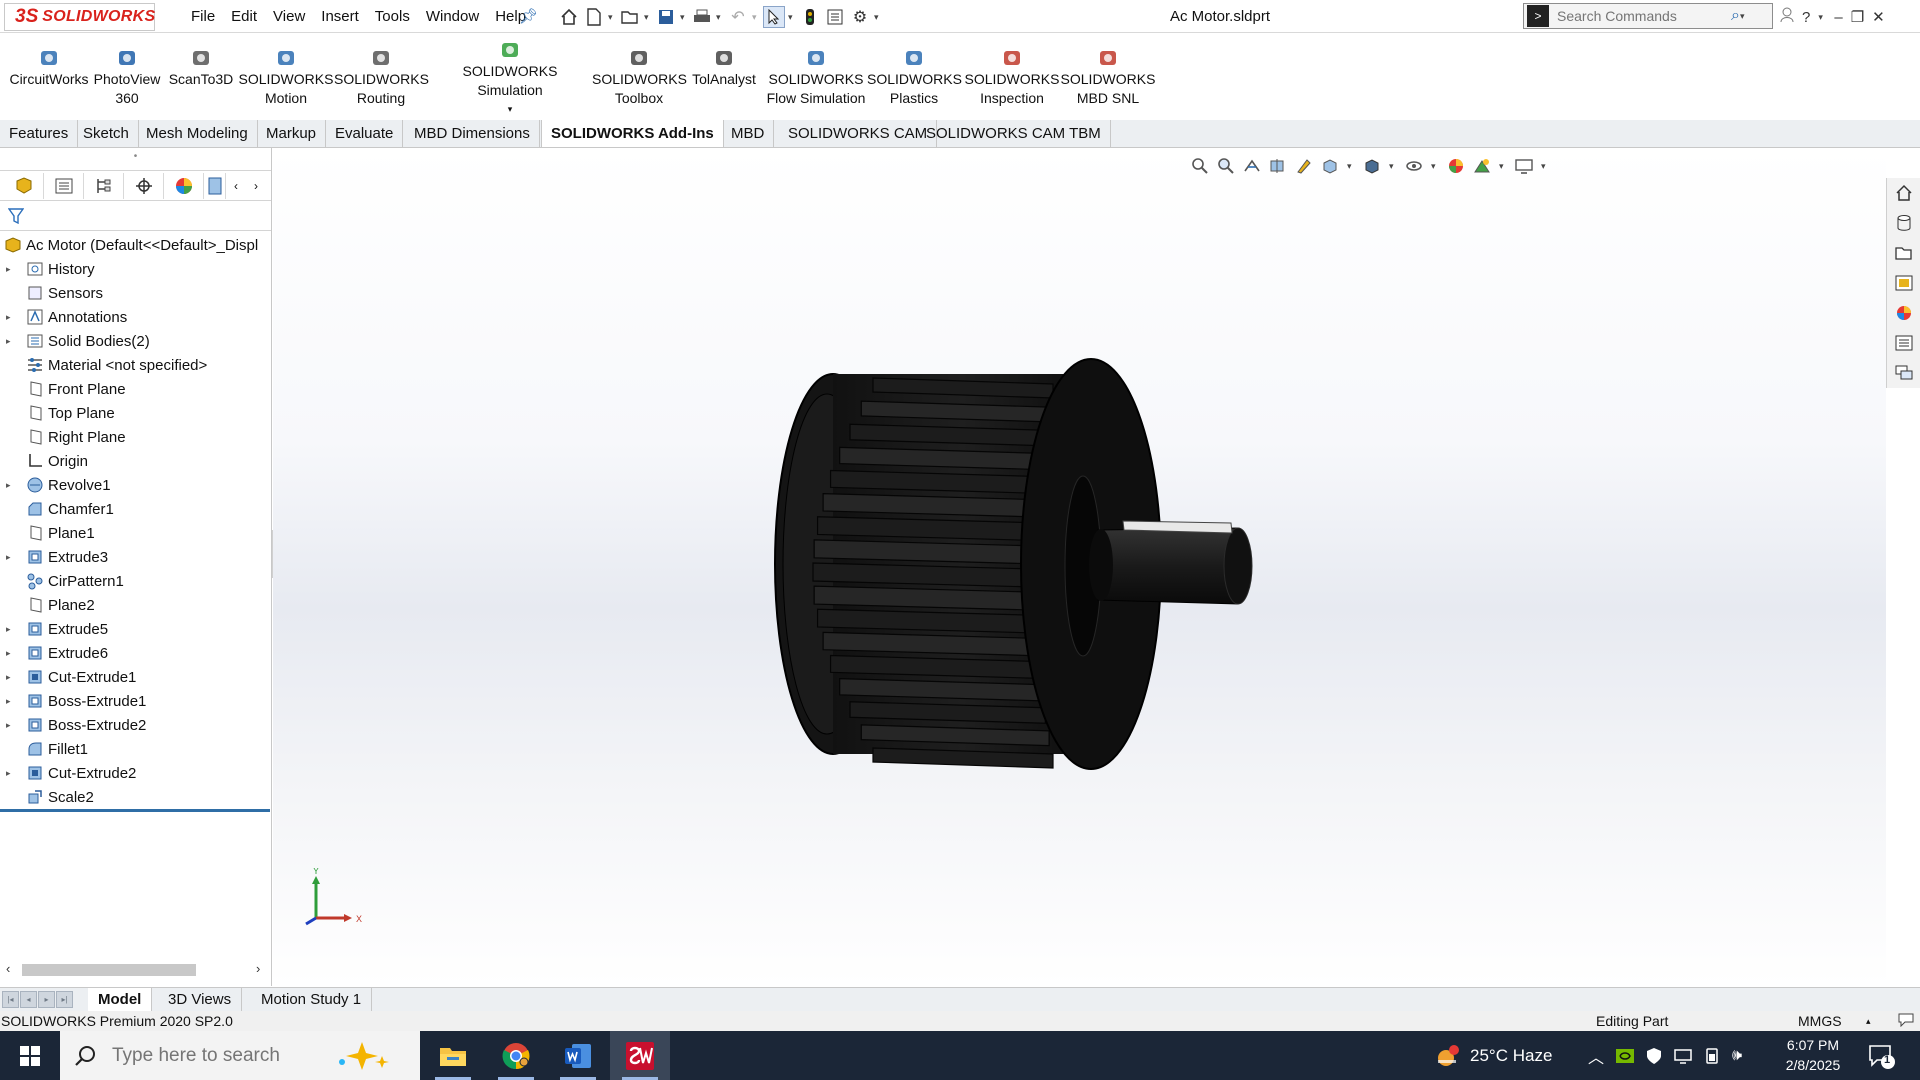 The image size is (1920, 1080). What do you see at coordinates (1252, 166) in the screenshot?
I see `previous-view-icon` at bounding box center [1252, 166].